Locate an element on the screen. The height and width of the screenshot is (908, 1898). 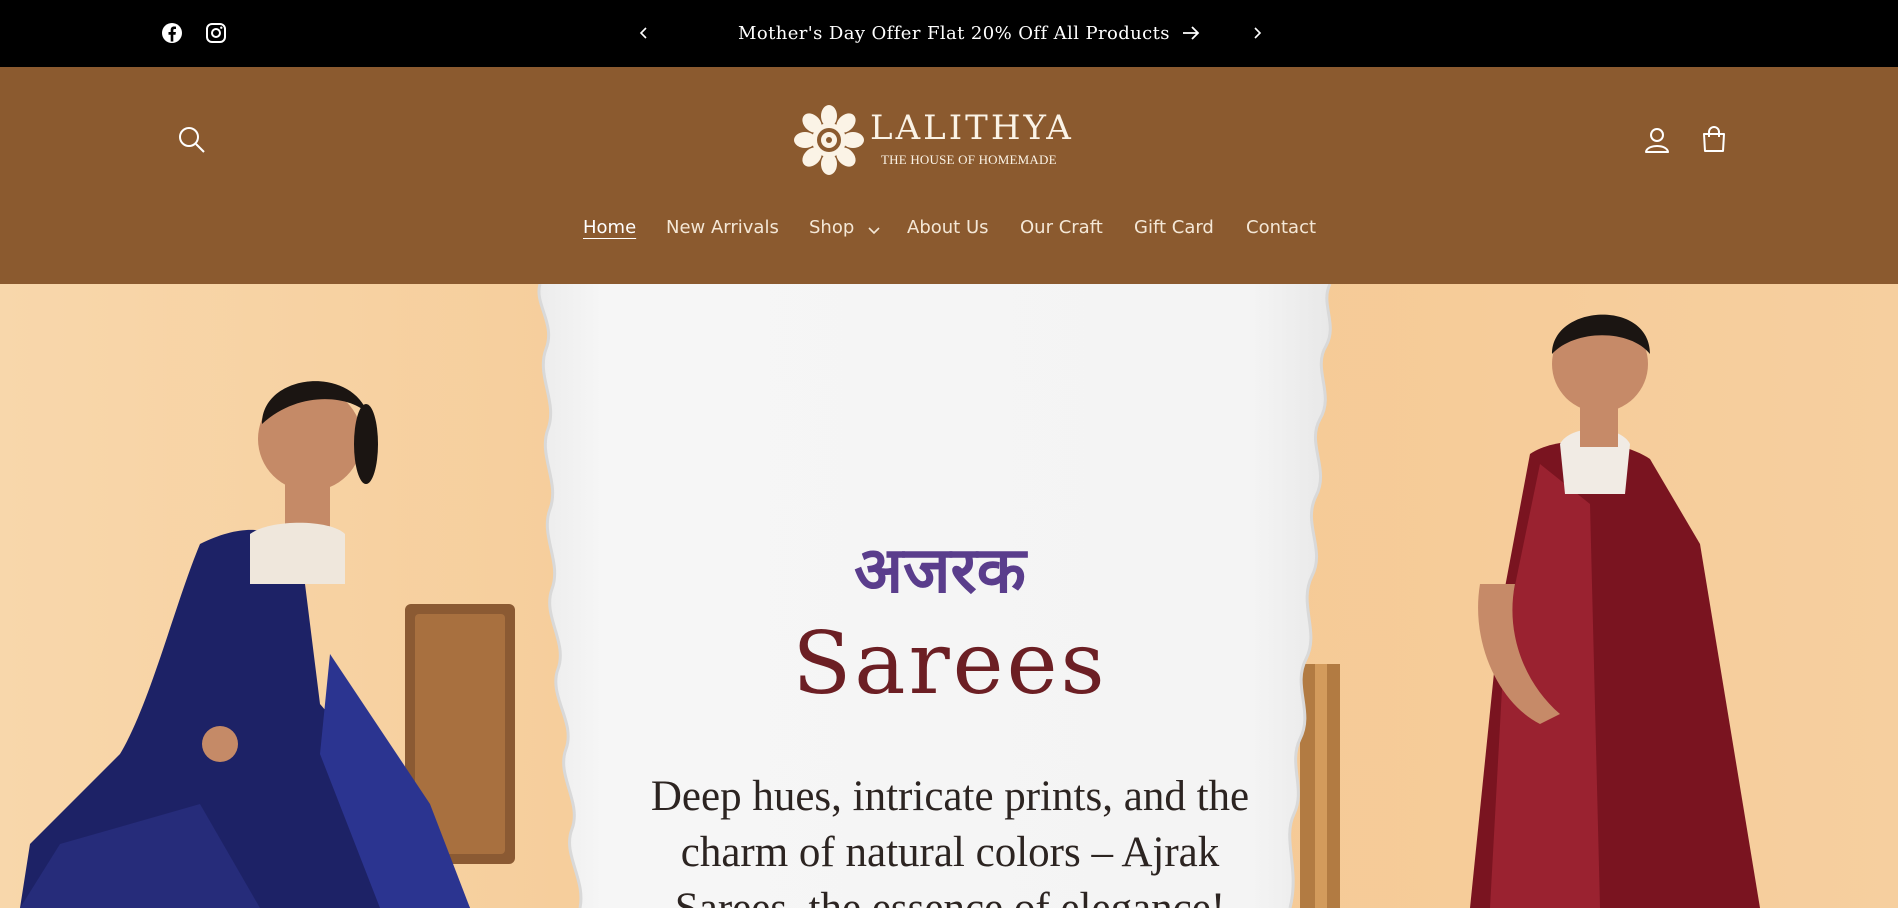
chevron-down-icon is located at coordinates (874, 231).